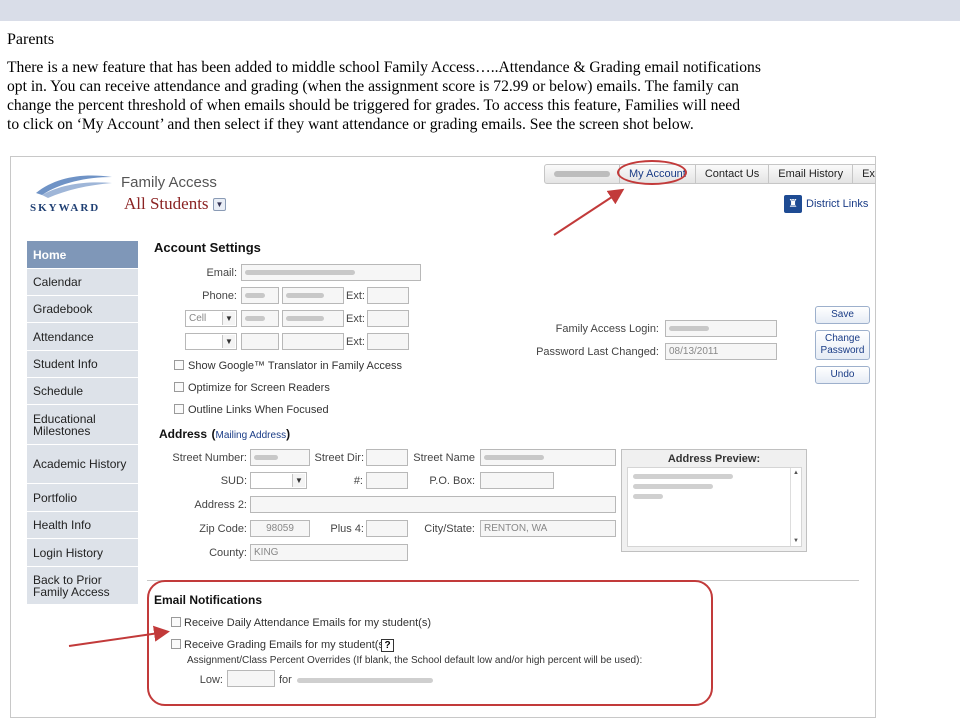  Describe the element at coordinates (548, 457) in the screenshot. I see `street-name-field` at that location.